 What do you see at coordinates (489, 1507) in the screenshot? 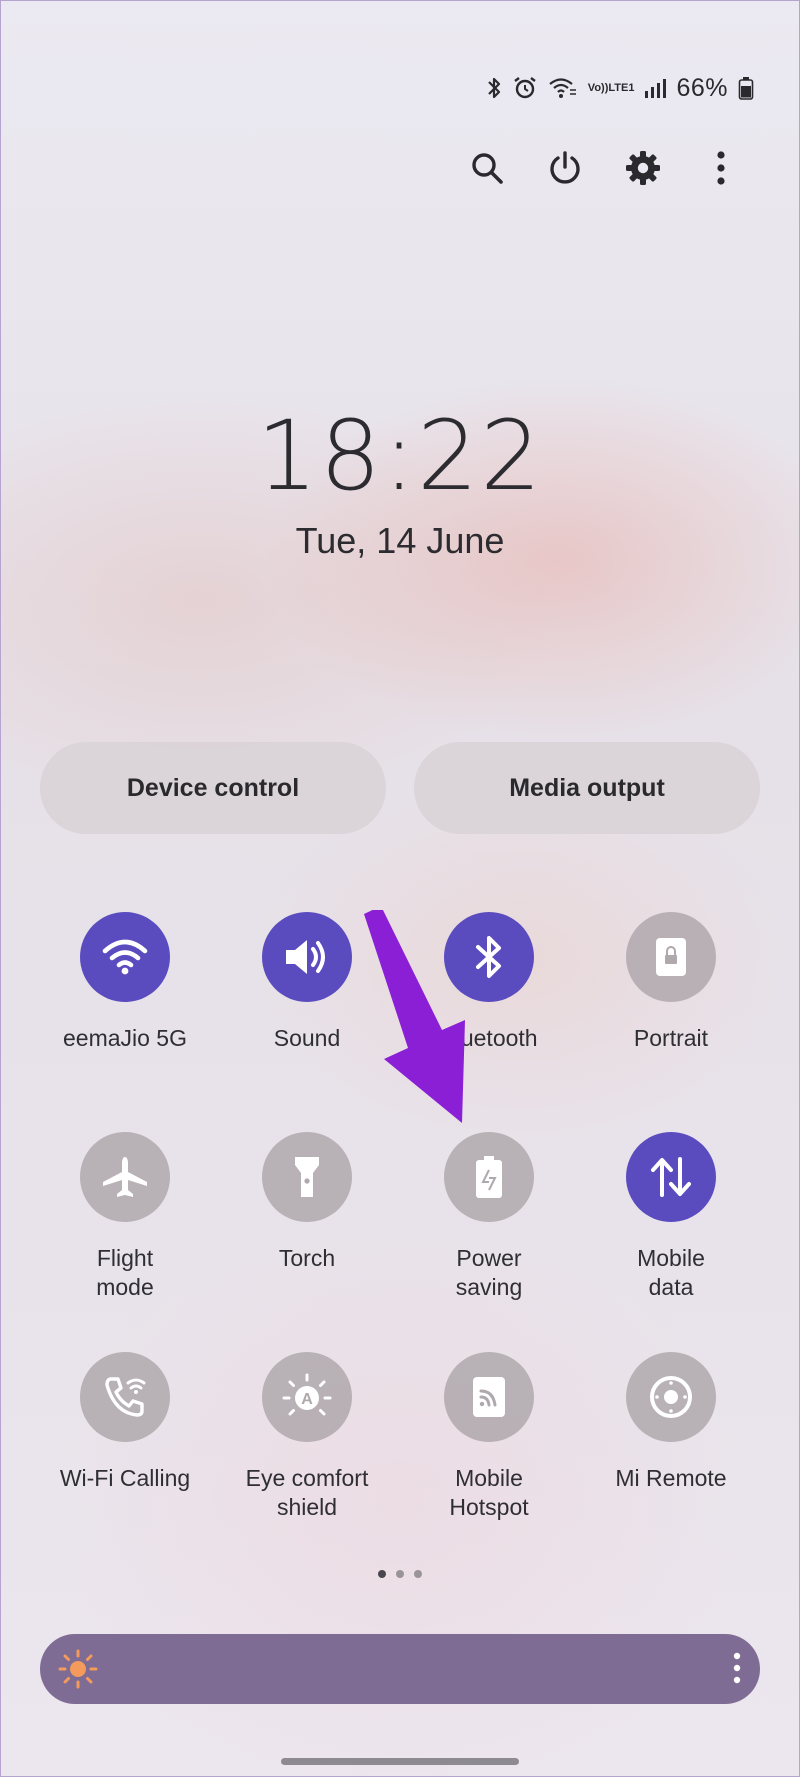
I see `tile-label-line2: Hotspot` at bounding box center [489, 1507].